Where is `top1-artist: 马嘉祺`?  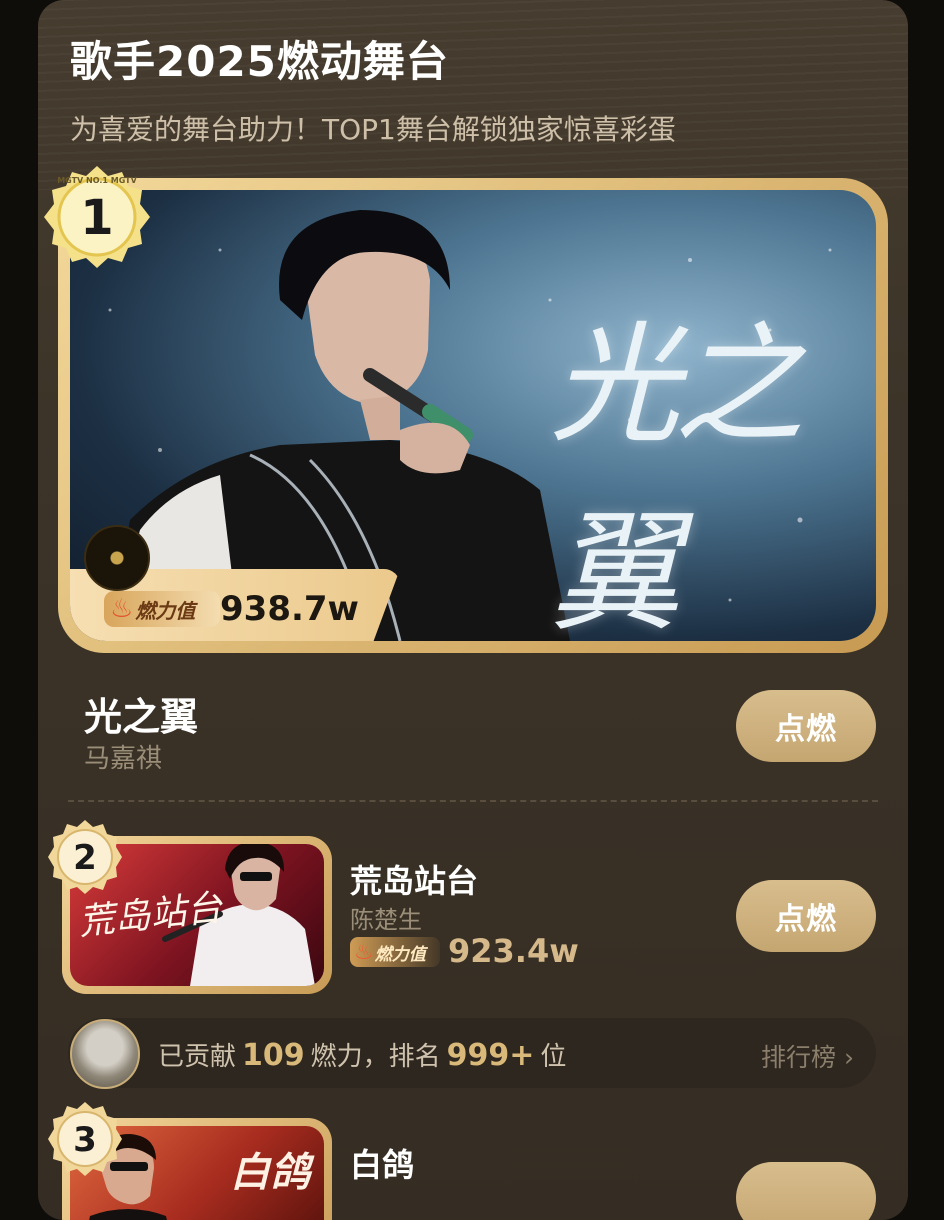 top1-artist: 马嘉祺 is located at coordinates (123, 759).